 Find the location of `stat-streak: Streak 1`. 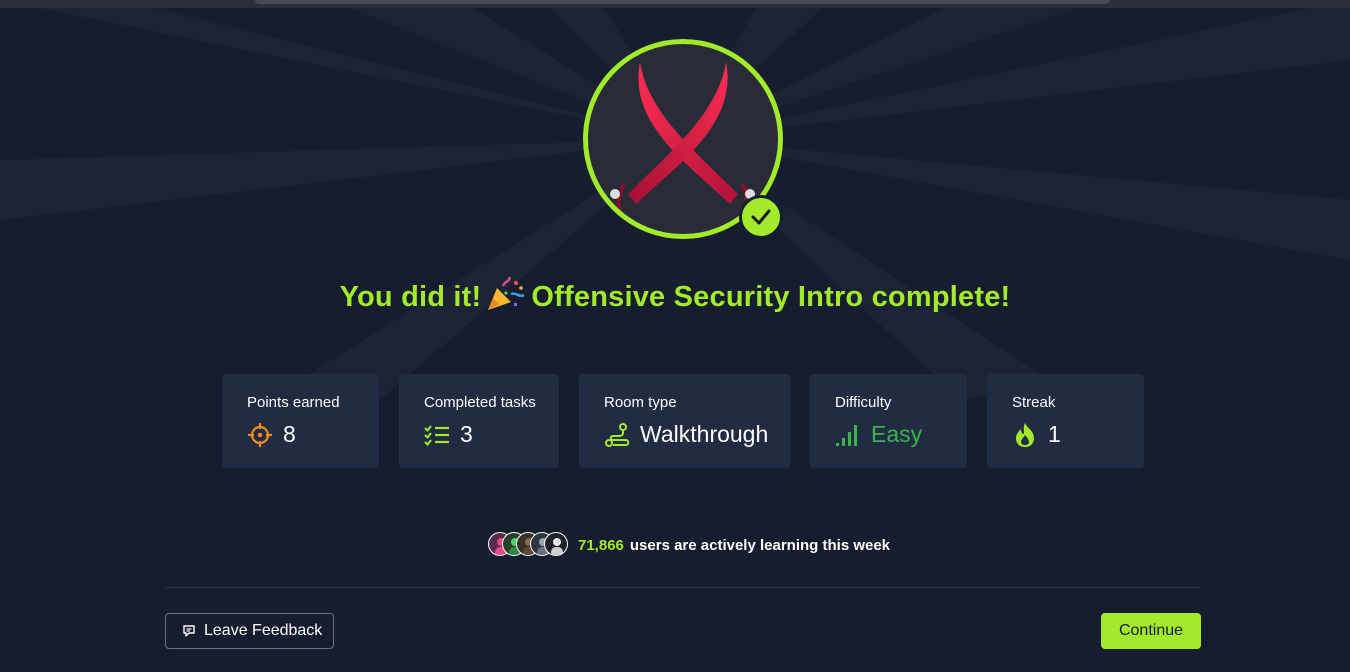

stat-streak: Streak 1 is located at coordinates (1065, 421).